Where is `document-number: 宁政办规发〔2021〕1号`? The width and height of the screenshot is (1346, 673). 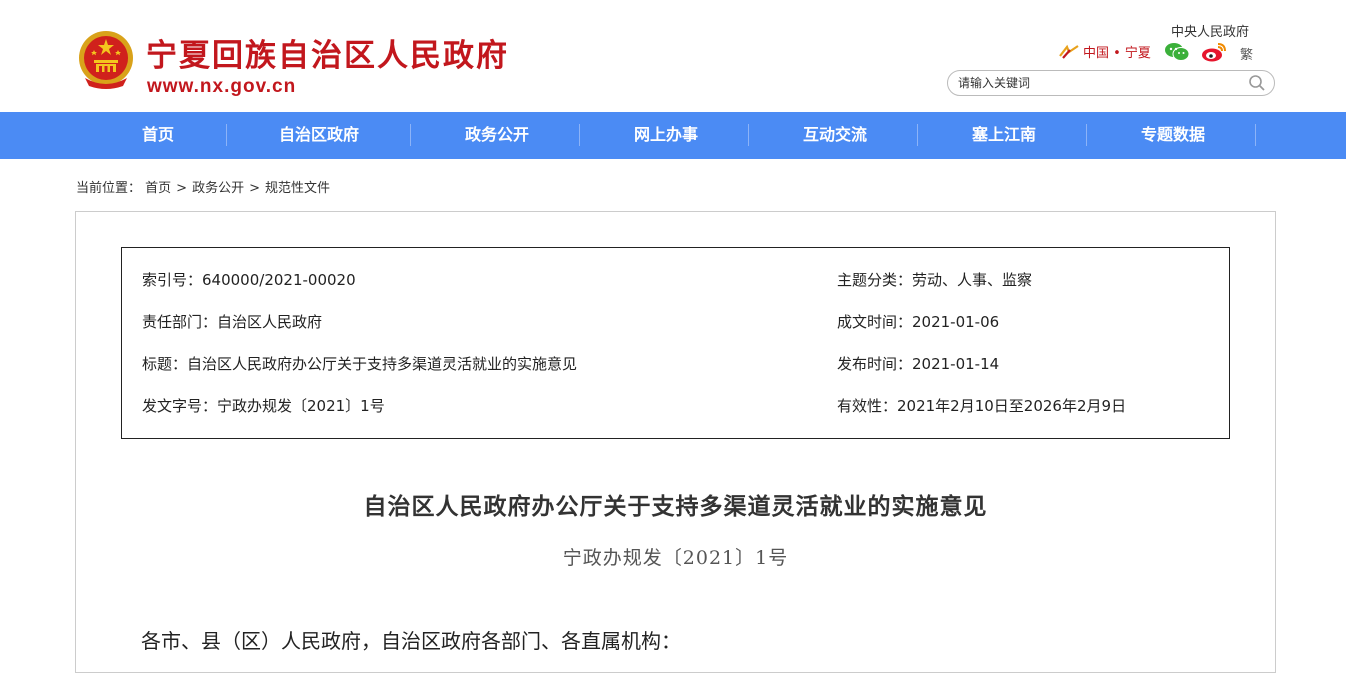 document-number: 宁政办规发〔2021〕1号 is located at coordinates (675, 558).